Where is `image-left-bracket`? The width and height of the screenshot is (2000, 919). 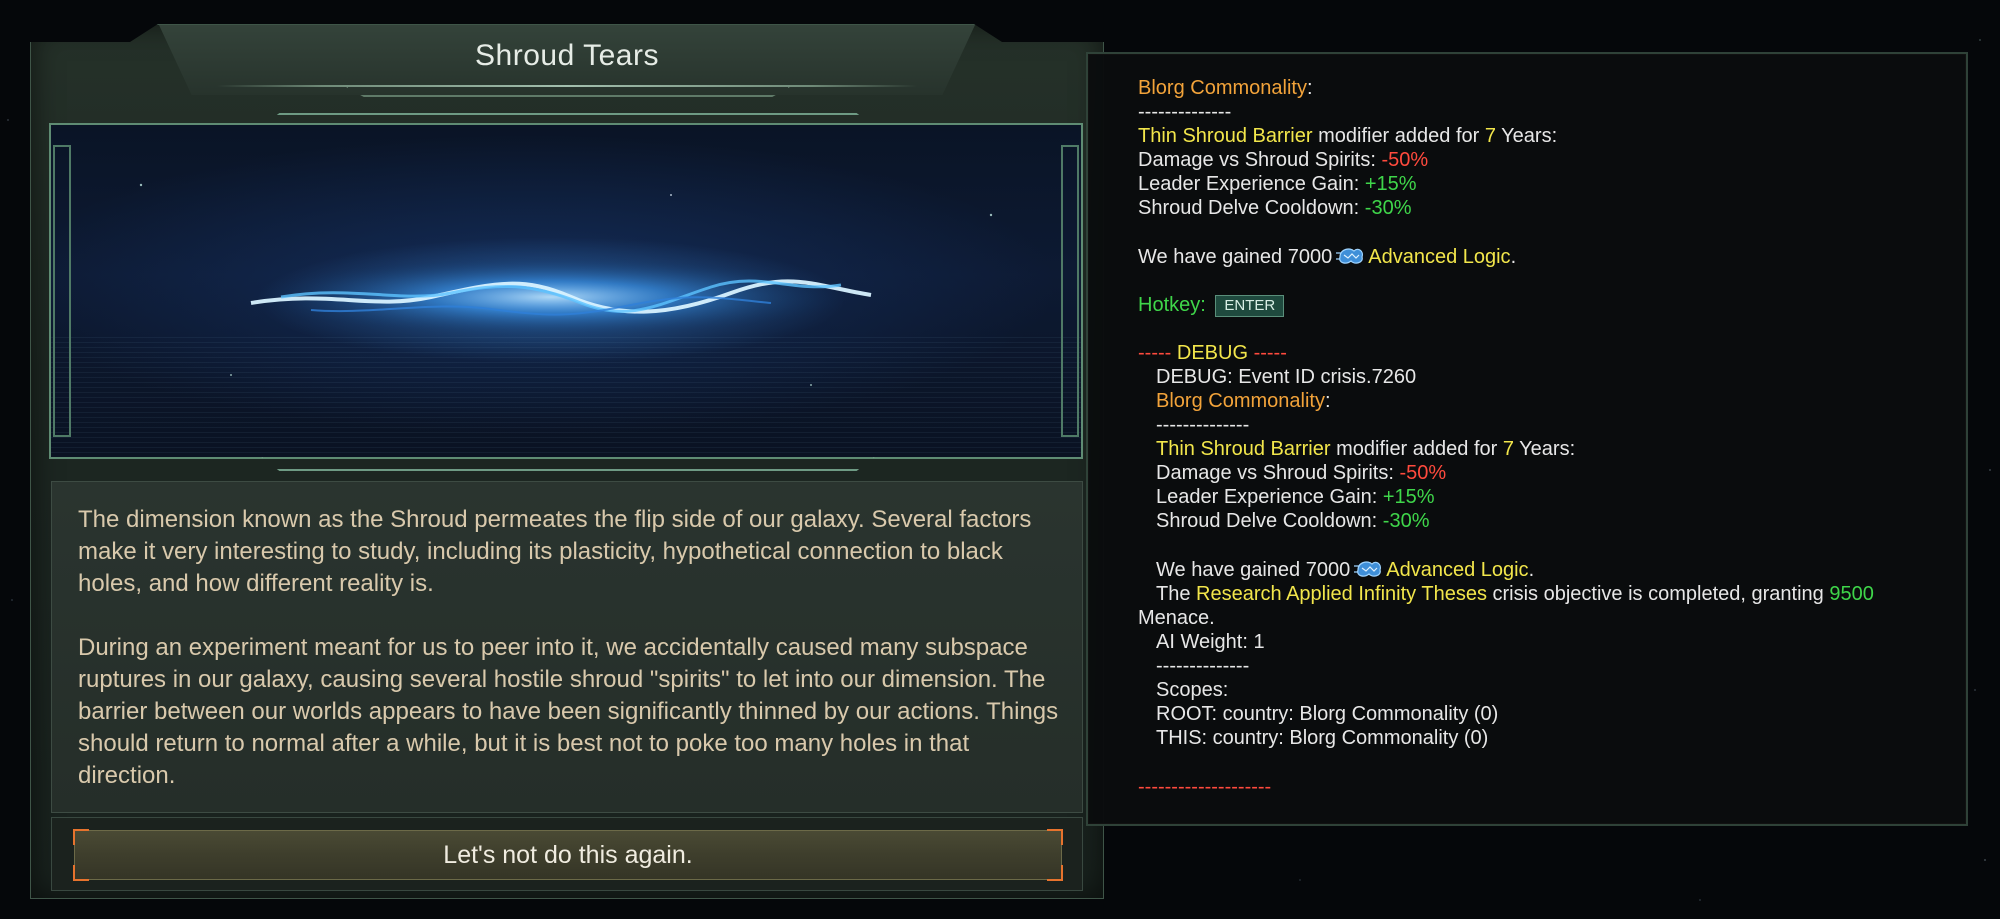 image-left-bracket is located at coordinates (62, 291).